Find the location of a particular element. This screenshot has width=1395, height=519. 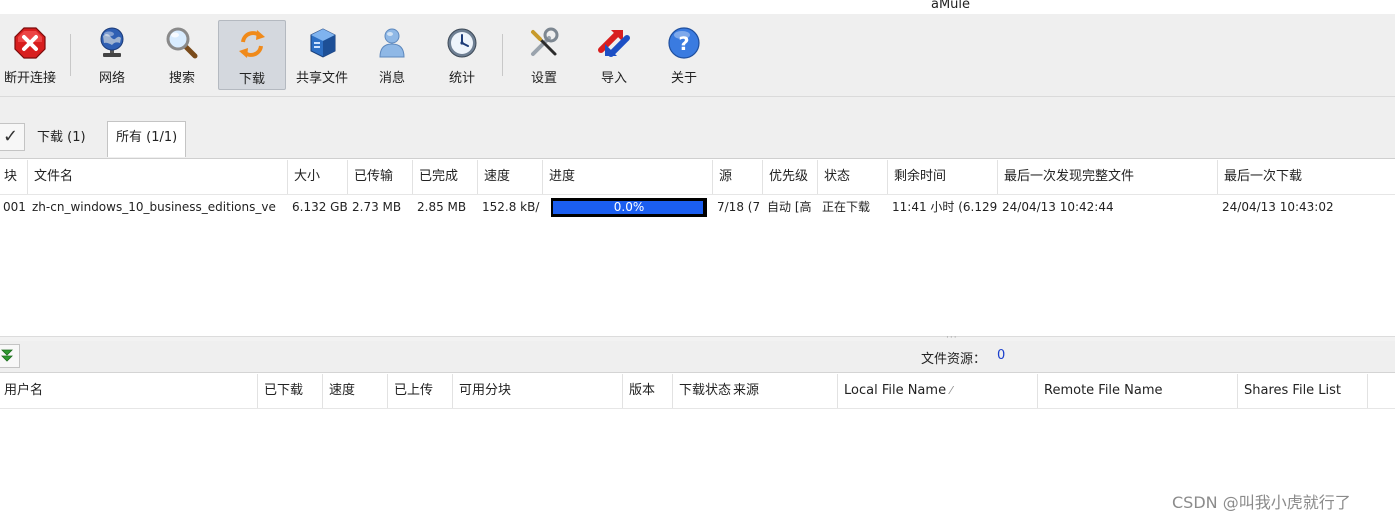

cell-sources: 7/18 (7 is located at coordinates (739, 207).